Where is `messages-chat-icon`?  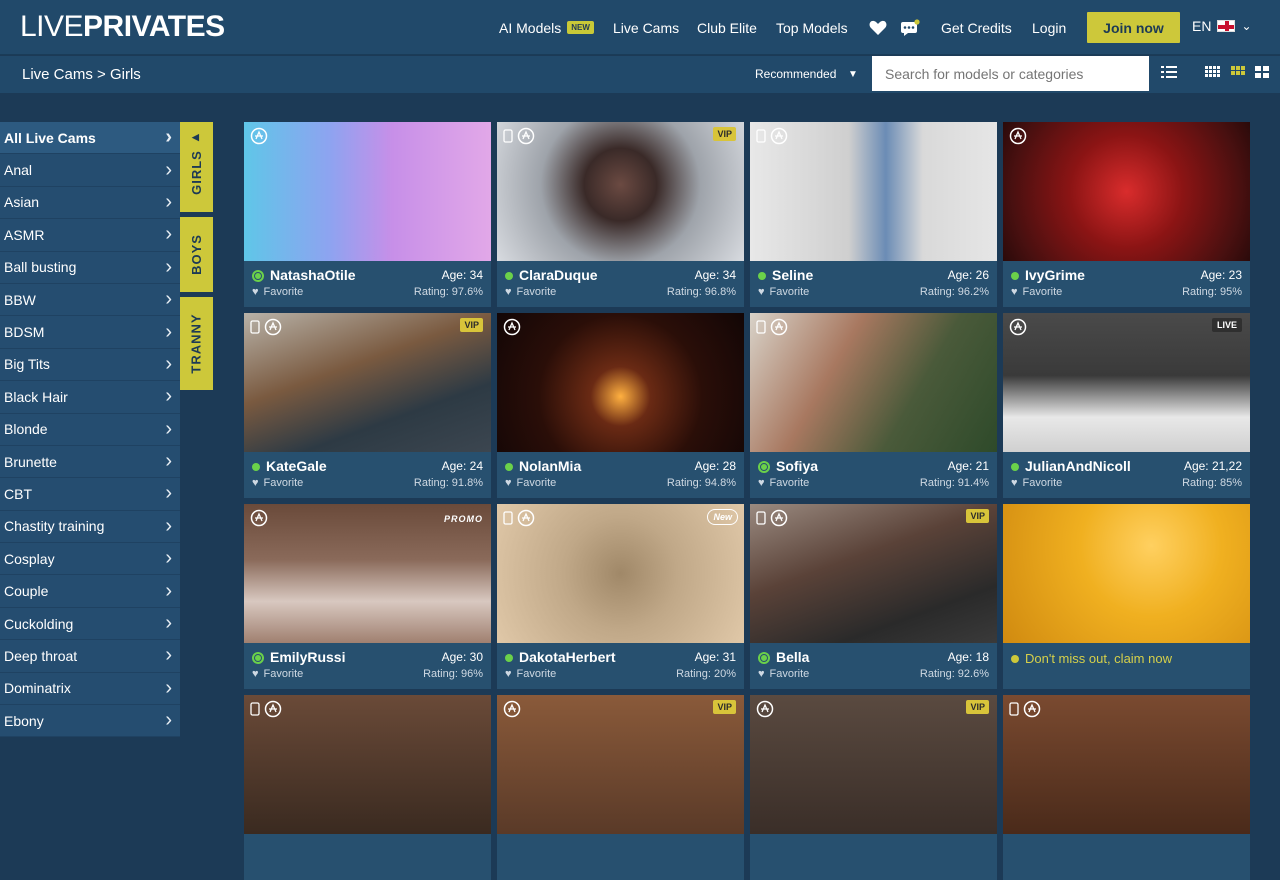
messages-chat-icon is located at coordinates (910, 27).